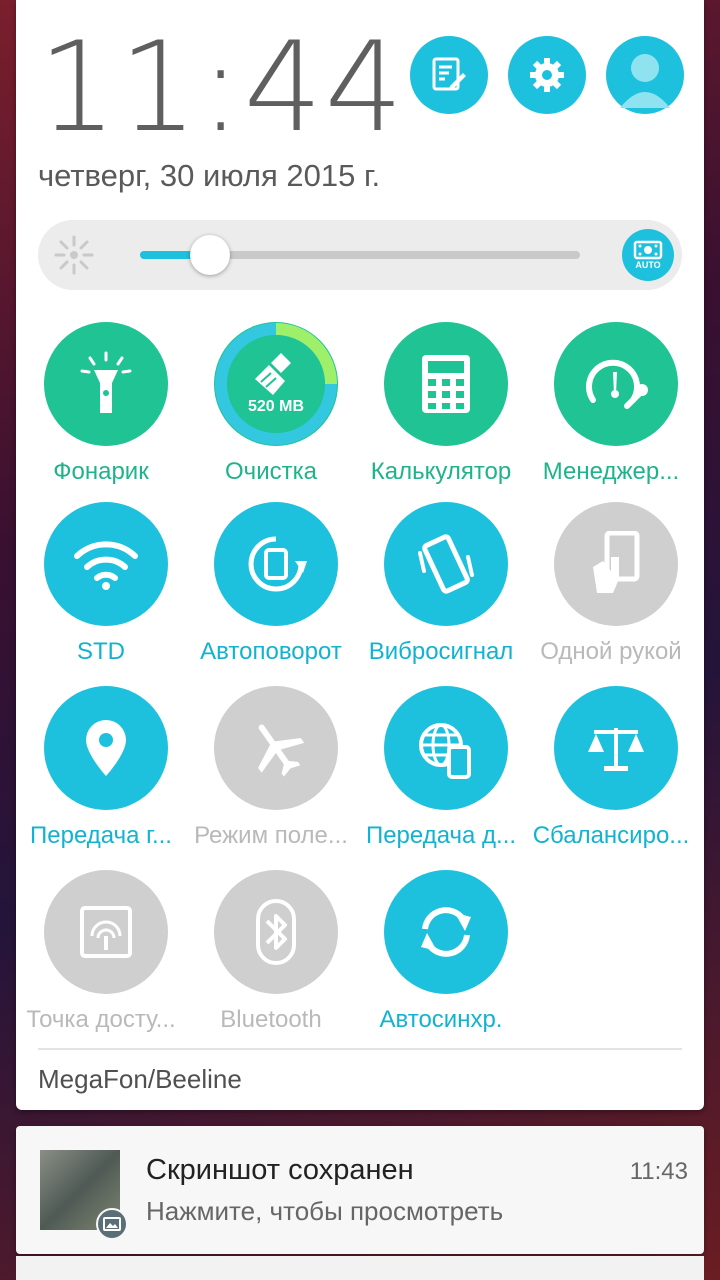 The height and width of the screenshot is (1280, 720). I want to click on tile-wifi: STD, so click(101, 592).